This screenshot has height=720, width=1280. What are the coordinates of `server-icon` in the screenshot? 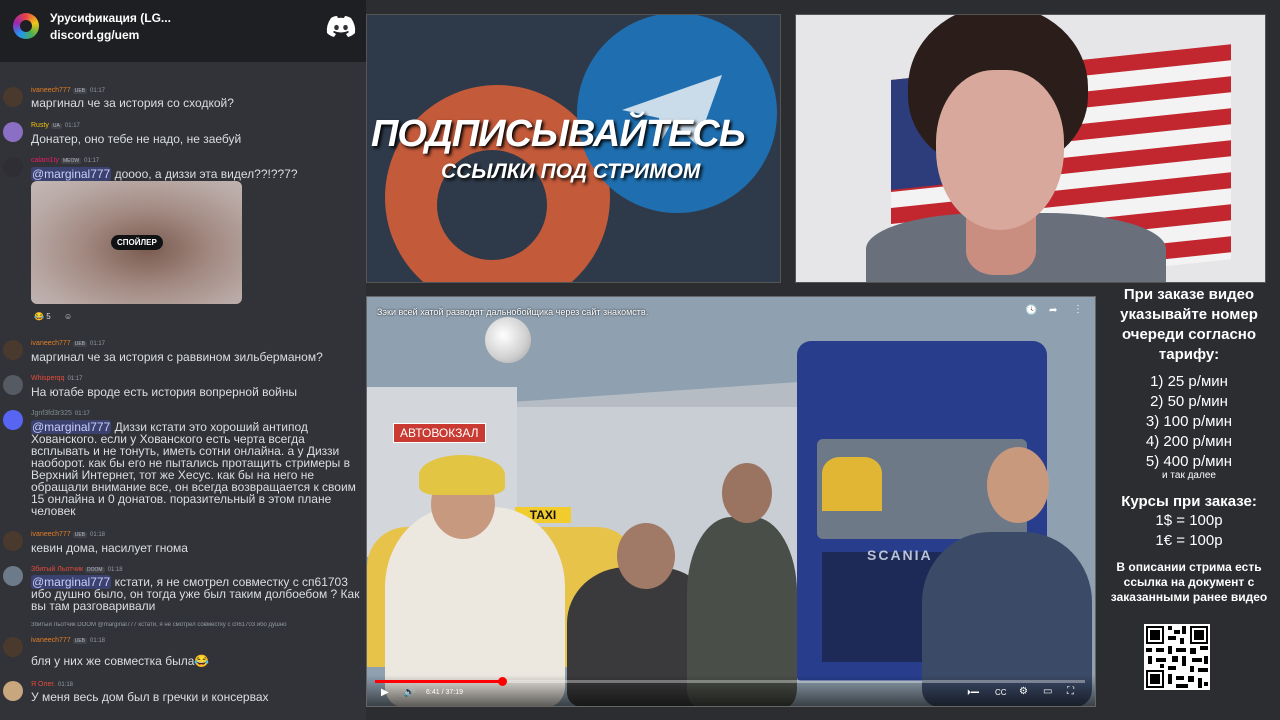 It's located at (26, 26).